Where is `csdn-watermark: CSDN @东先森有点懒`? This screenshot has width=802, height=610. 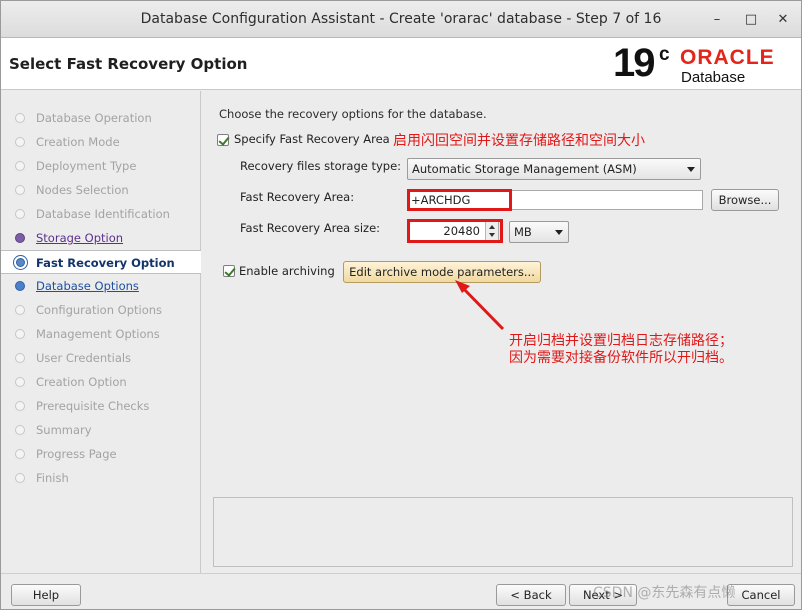
csdn-watermark: CSDN @东先森有点懒 is located at coordinates (664, 593).